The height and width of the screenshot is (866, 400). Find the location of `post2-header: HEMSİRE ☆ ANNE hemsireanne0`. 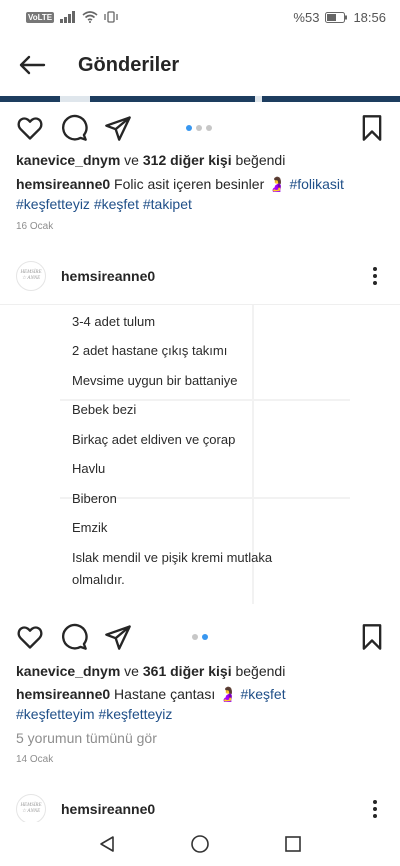

post2-header: HEMSİRE ☆ ANNE hemsireanne0 is located at coordinates (200, 276).